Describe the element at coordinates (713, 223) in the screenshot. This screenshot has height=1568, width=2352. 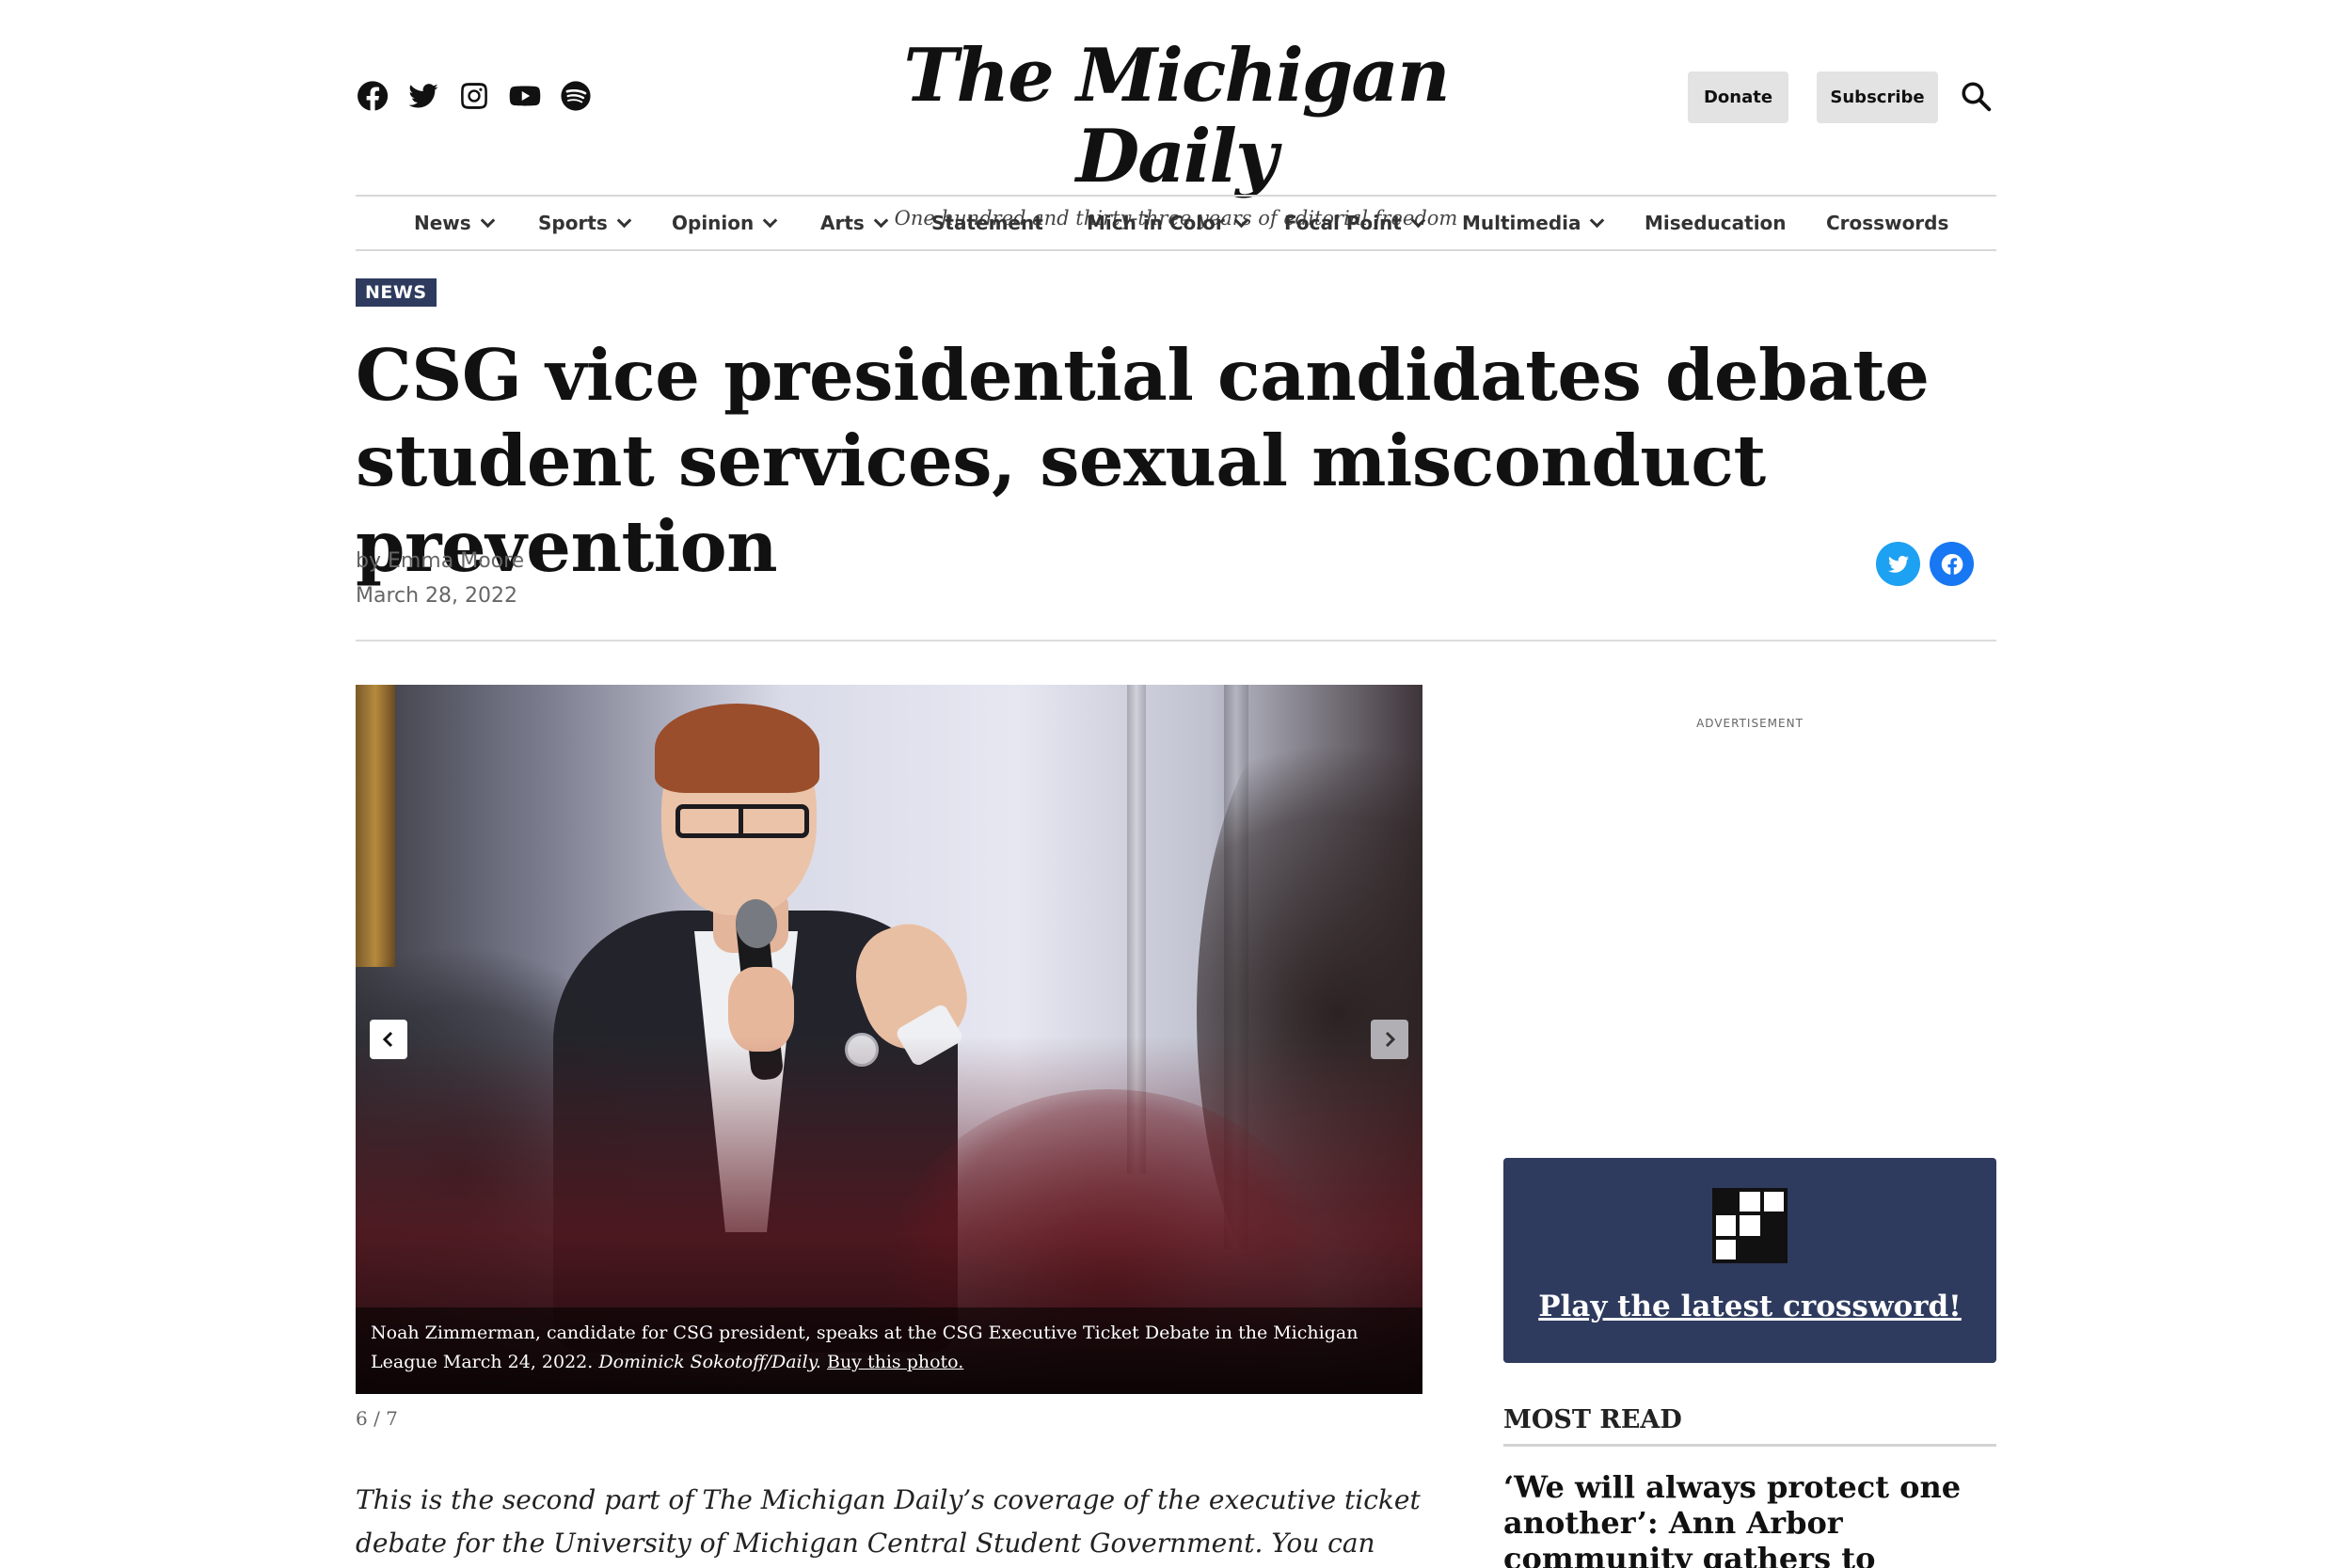
I see `nav-item-label: Opinion` at that location.